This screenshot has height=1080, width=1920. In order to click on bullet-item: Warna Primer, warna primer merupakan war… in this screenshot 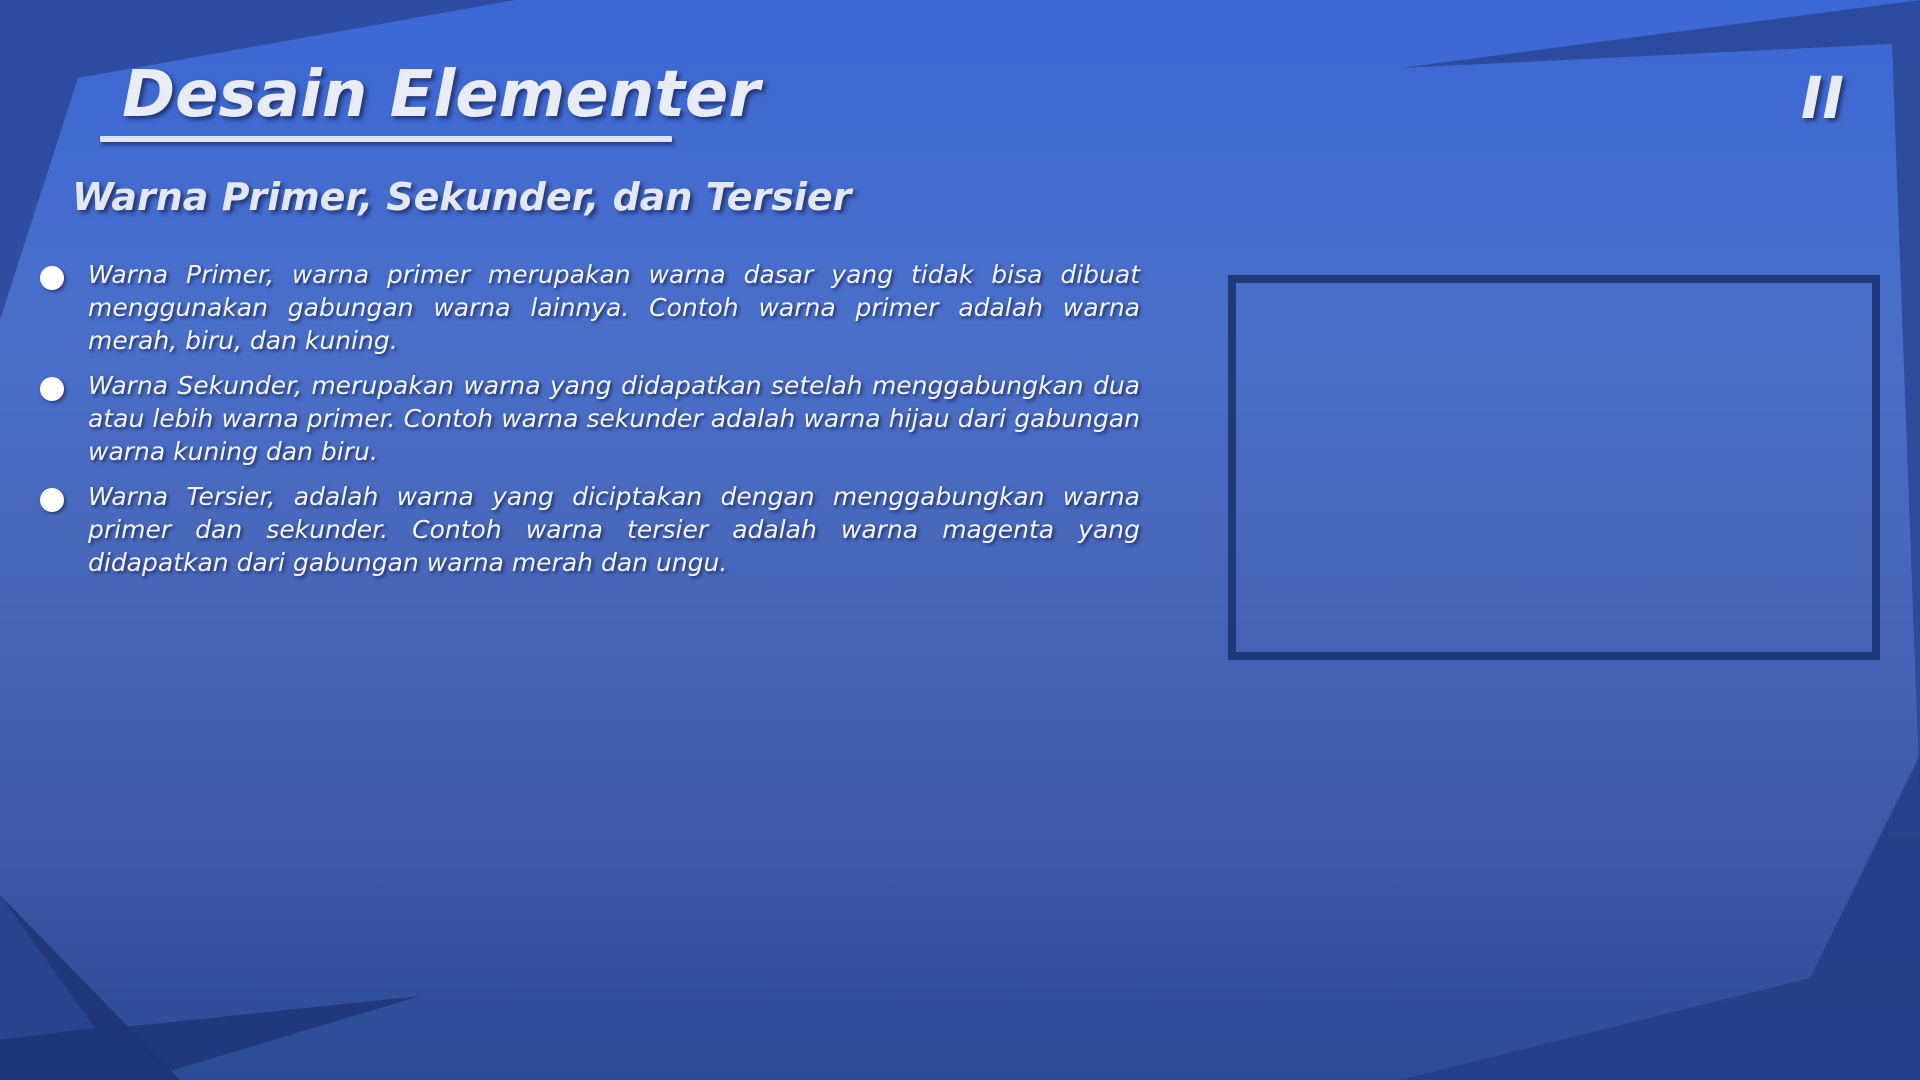, I will do `click(588, 307)`.